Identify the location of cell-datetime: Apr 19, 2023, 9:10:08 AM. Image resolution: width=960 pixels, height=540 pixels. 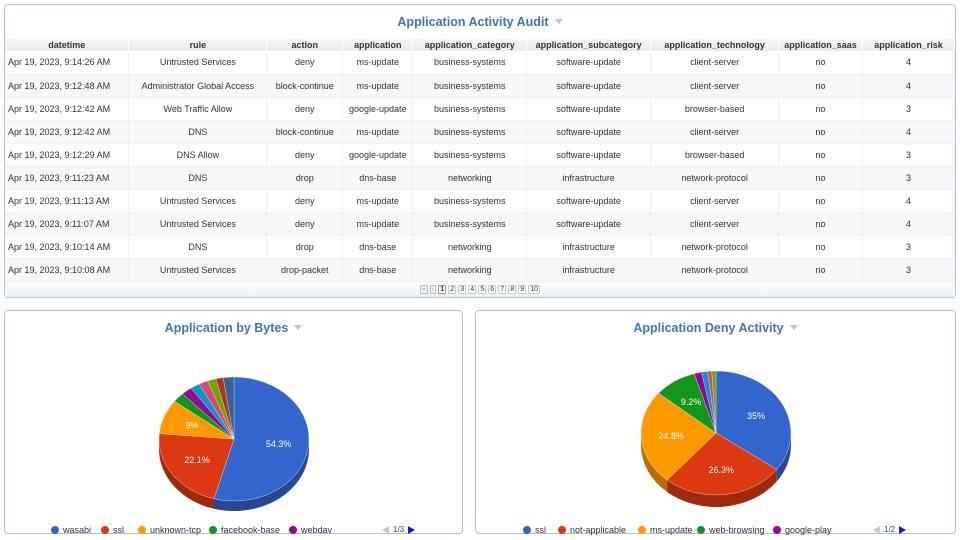
(67, 270).